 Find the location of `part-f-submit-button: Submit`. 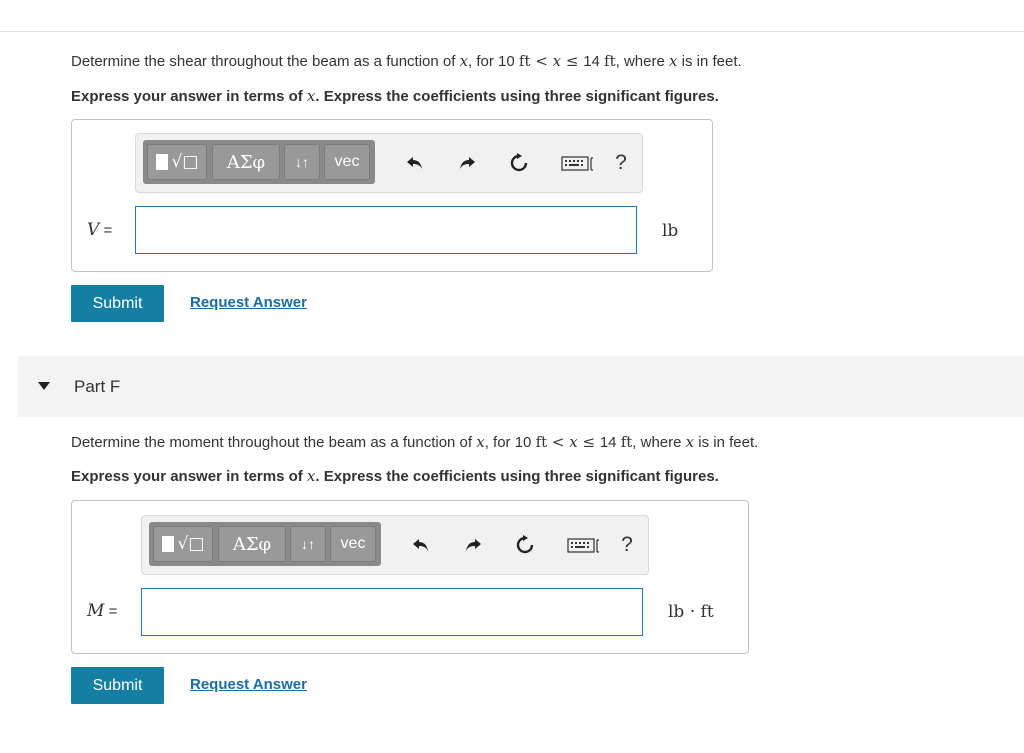

part-f-submit-button: Submit is located at coordinates (117, 685).